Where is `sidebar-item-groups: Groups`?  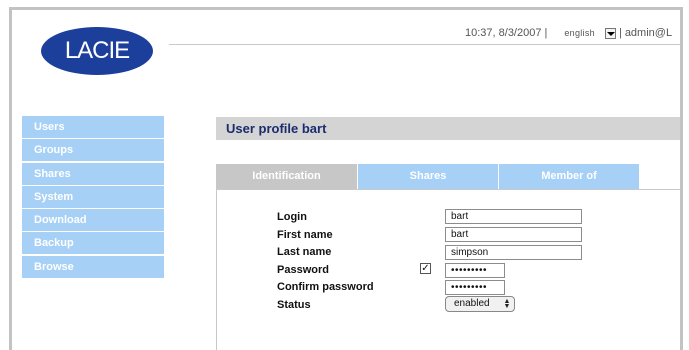
sidebar-item-groups: Groups is located at coordinates (93, 150).